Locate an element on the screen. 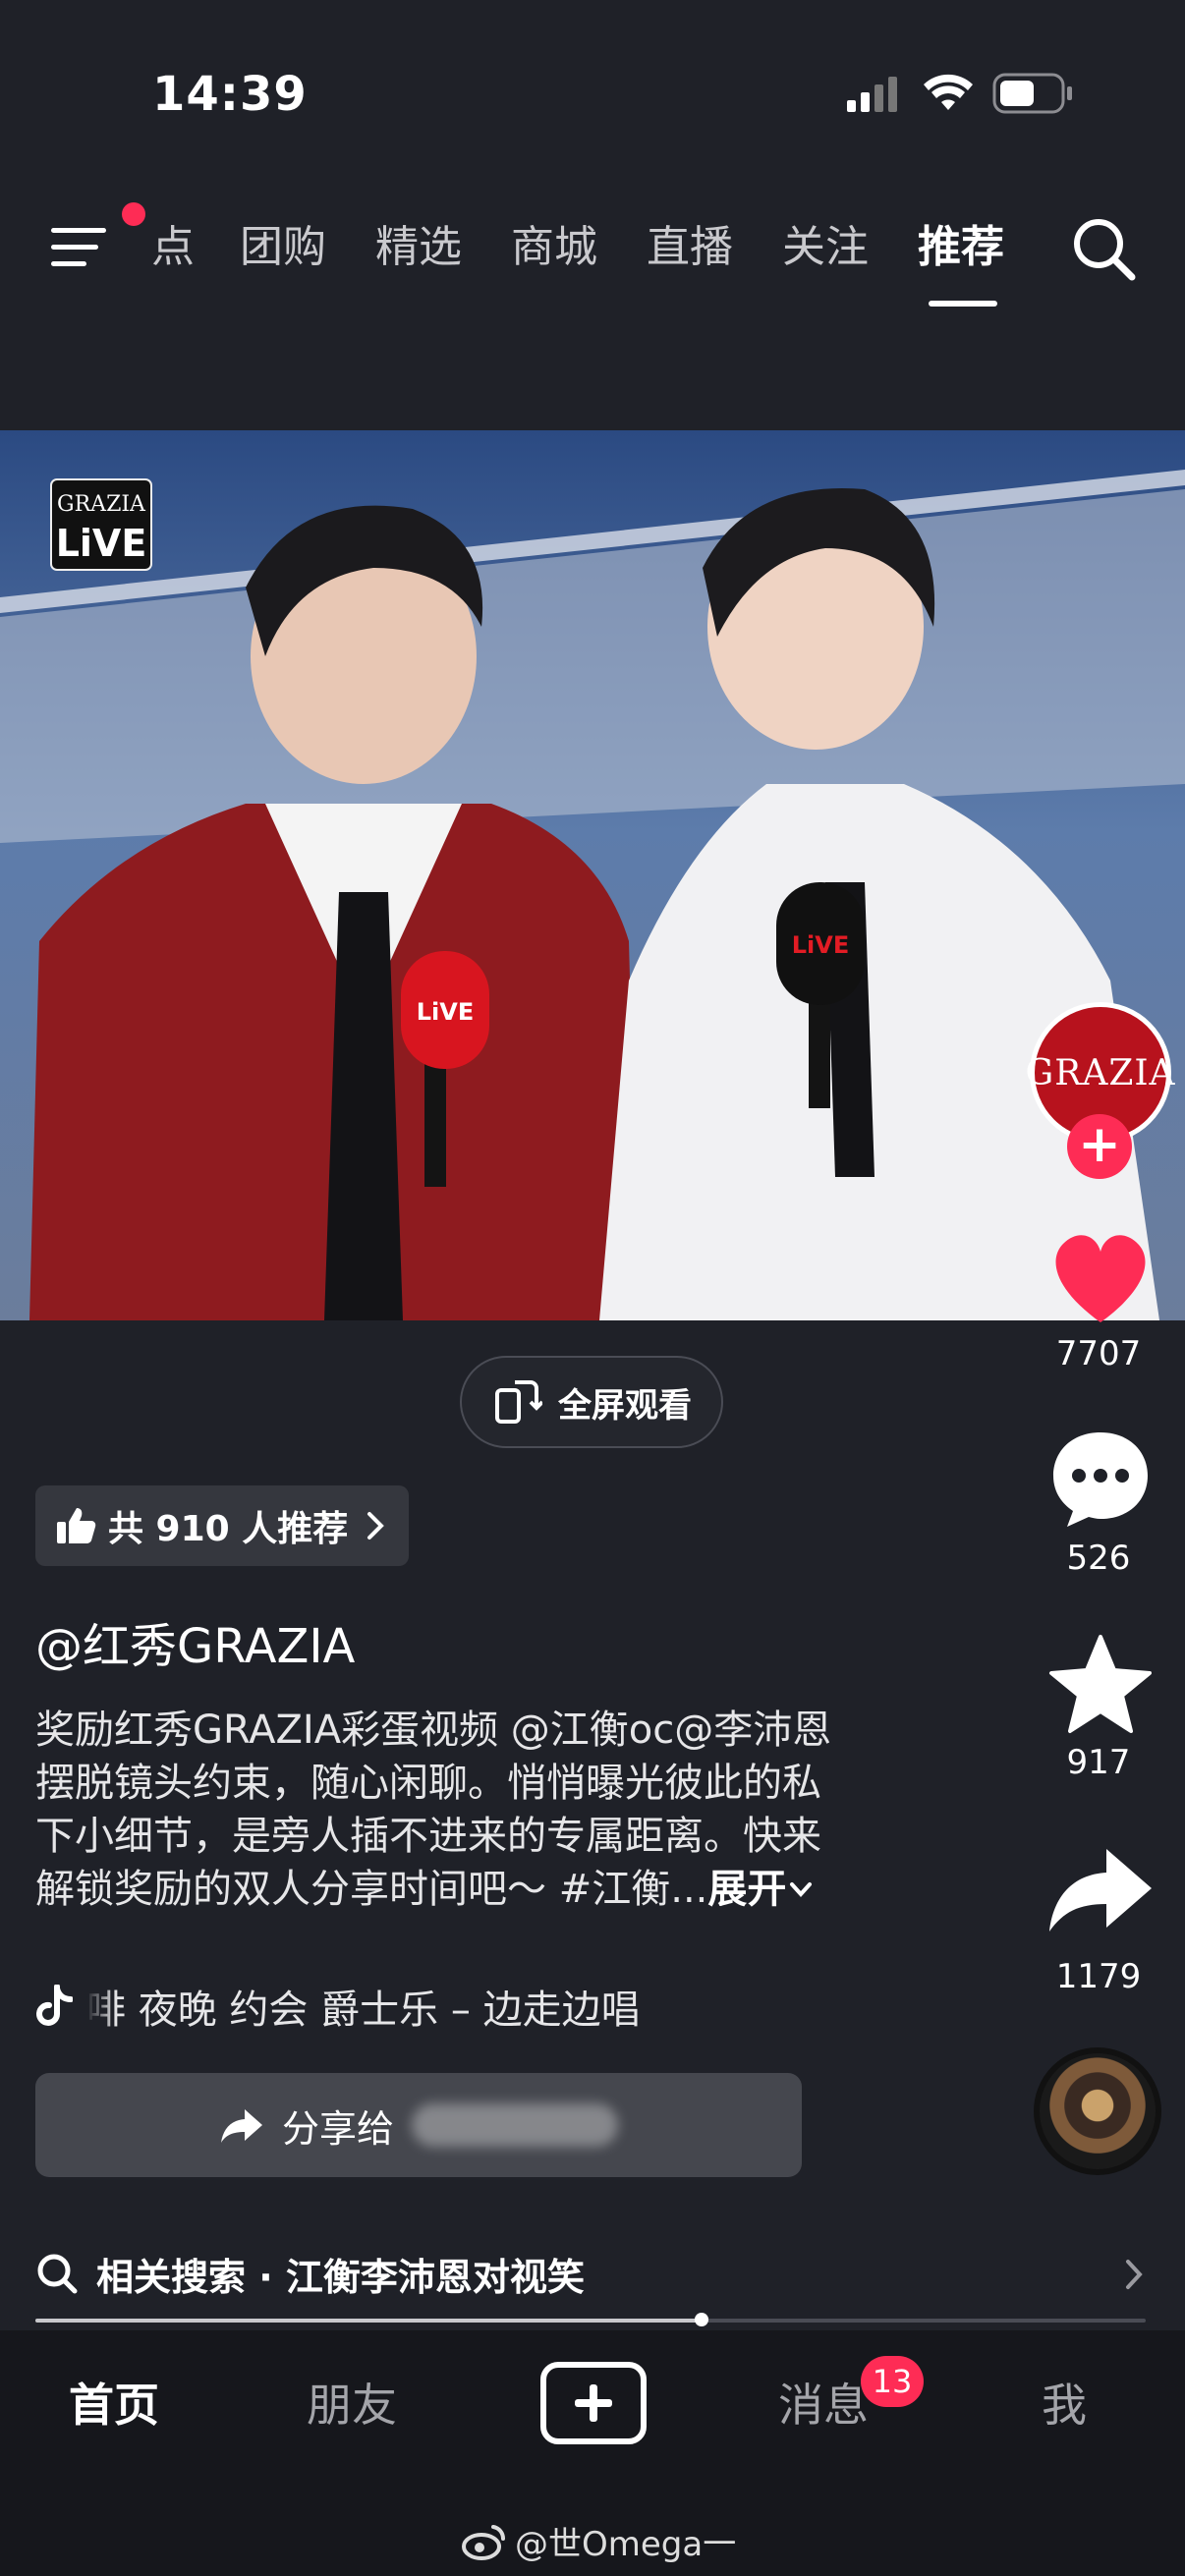 This screenshot has height=2576, width=1185. menu-button is located at coordinates (83, 247).